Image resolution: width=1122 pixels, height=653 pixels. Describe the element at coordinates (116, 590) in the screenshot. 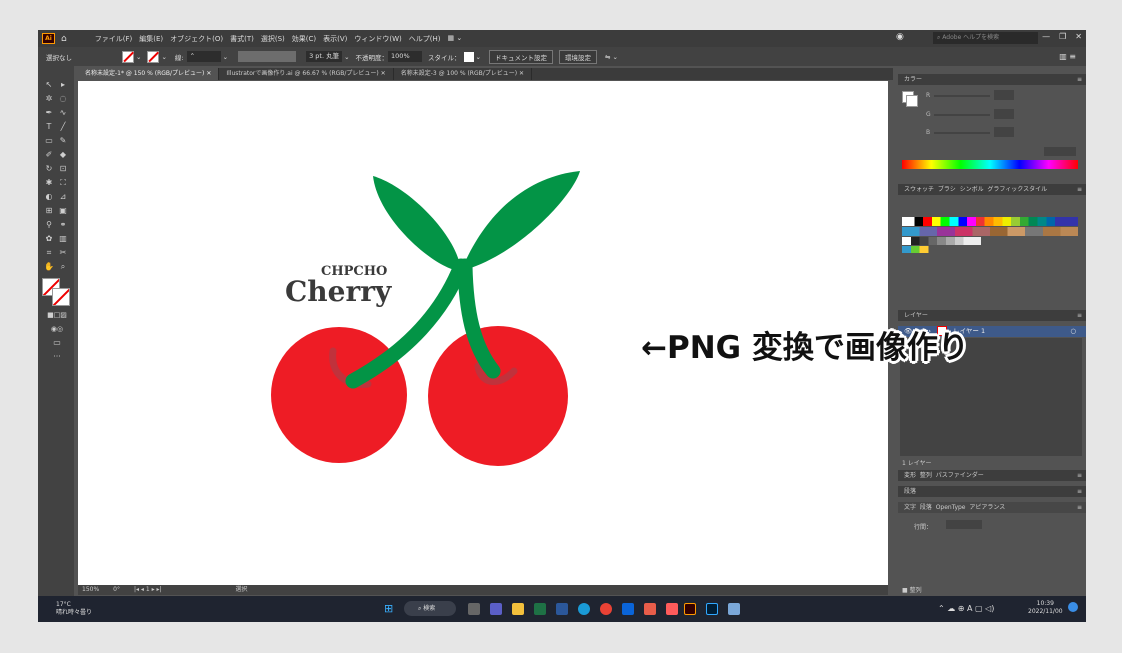

I see `rotation-angle: 0°` at that location.